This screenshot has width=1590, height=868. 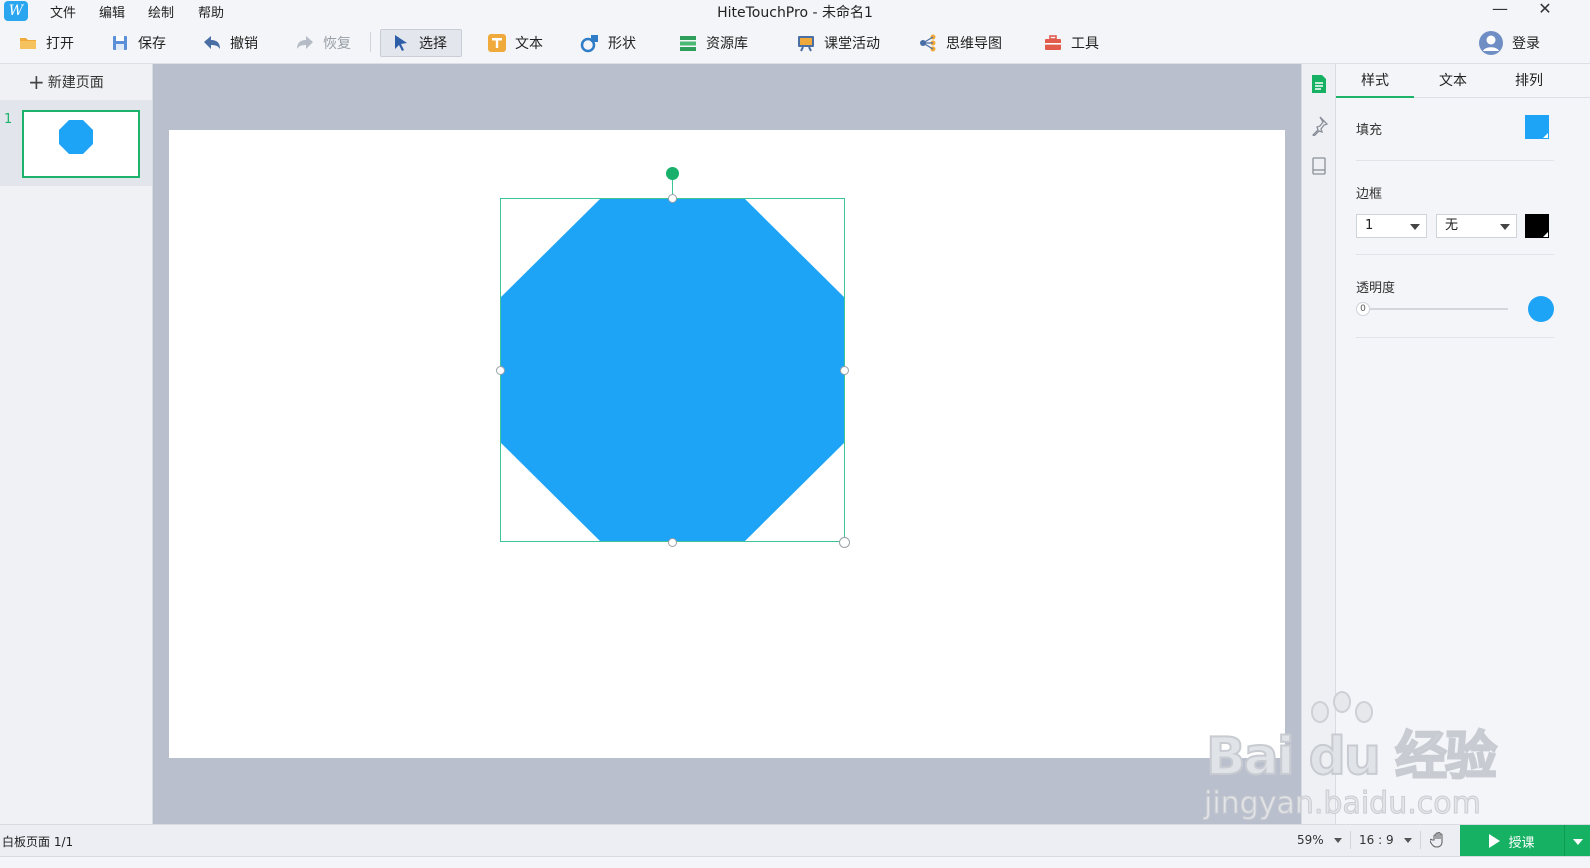 What do you see at coordinates (1500, 10) in the screenshot?
I see `minimize-icon: —` at bounding box center [1500, 10].